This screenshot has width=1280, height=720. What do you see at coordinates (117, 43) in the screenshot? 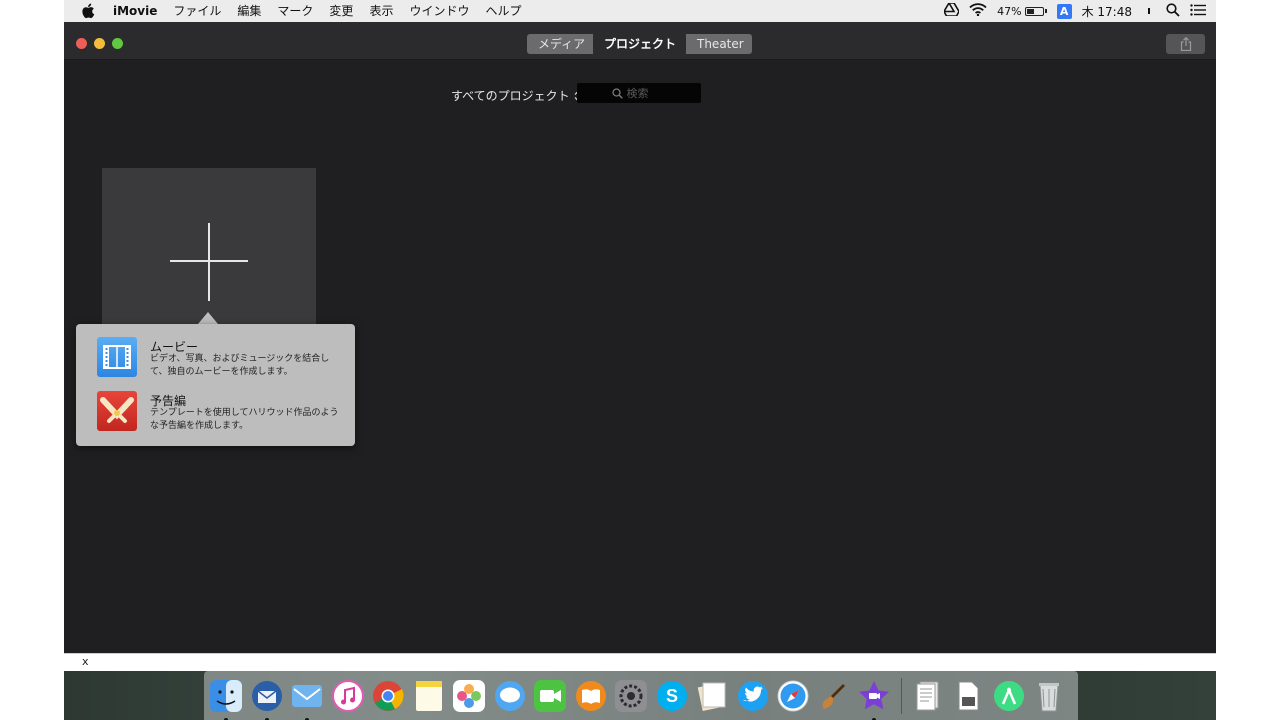
I see `window-fullscreen-button` at bounding box center [117, 43].